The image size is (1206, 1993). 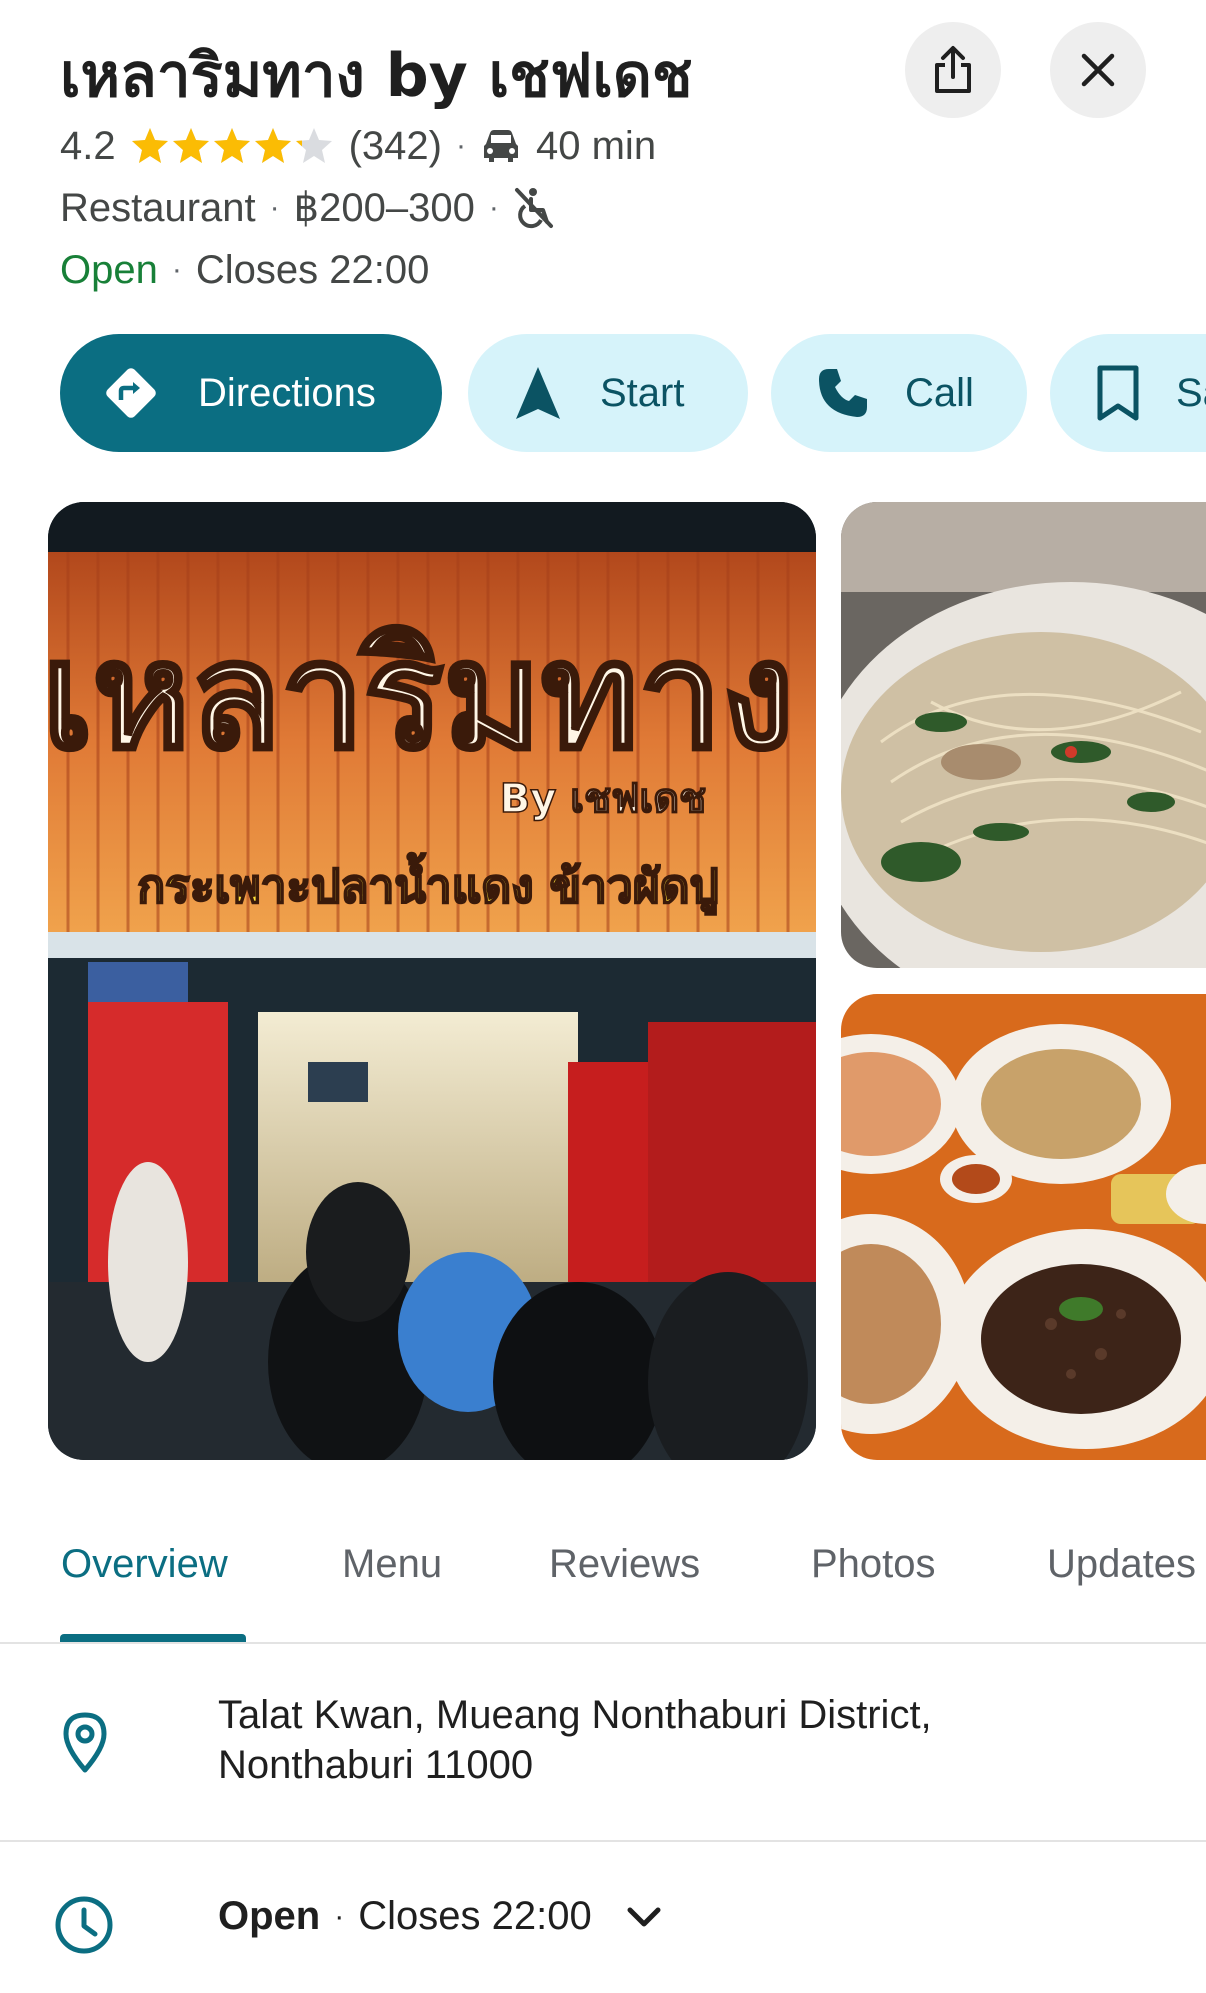 I want to click on call-button: Call, so click(x=899, y=393).